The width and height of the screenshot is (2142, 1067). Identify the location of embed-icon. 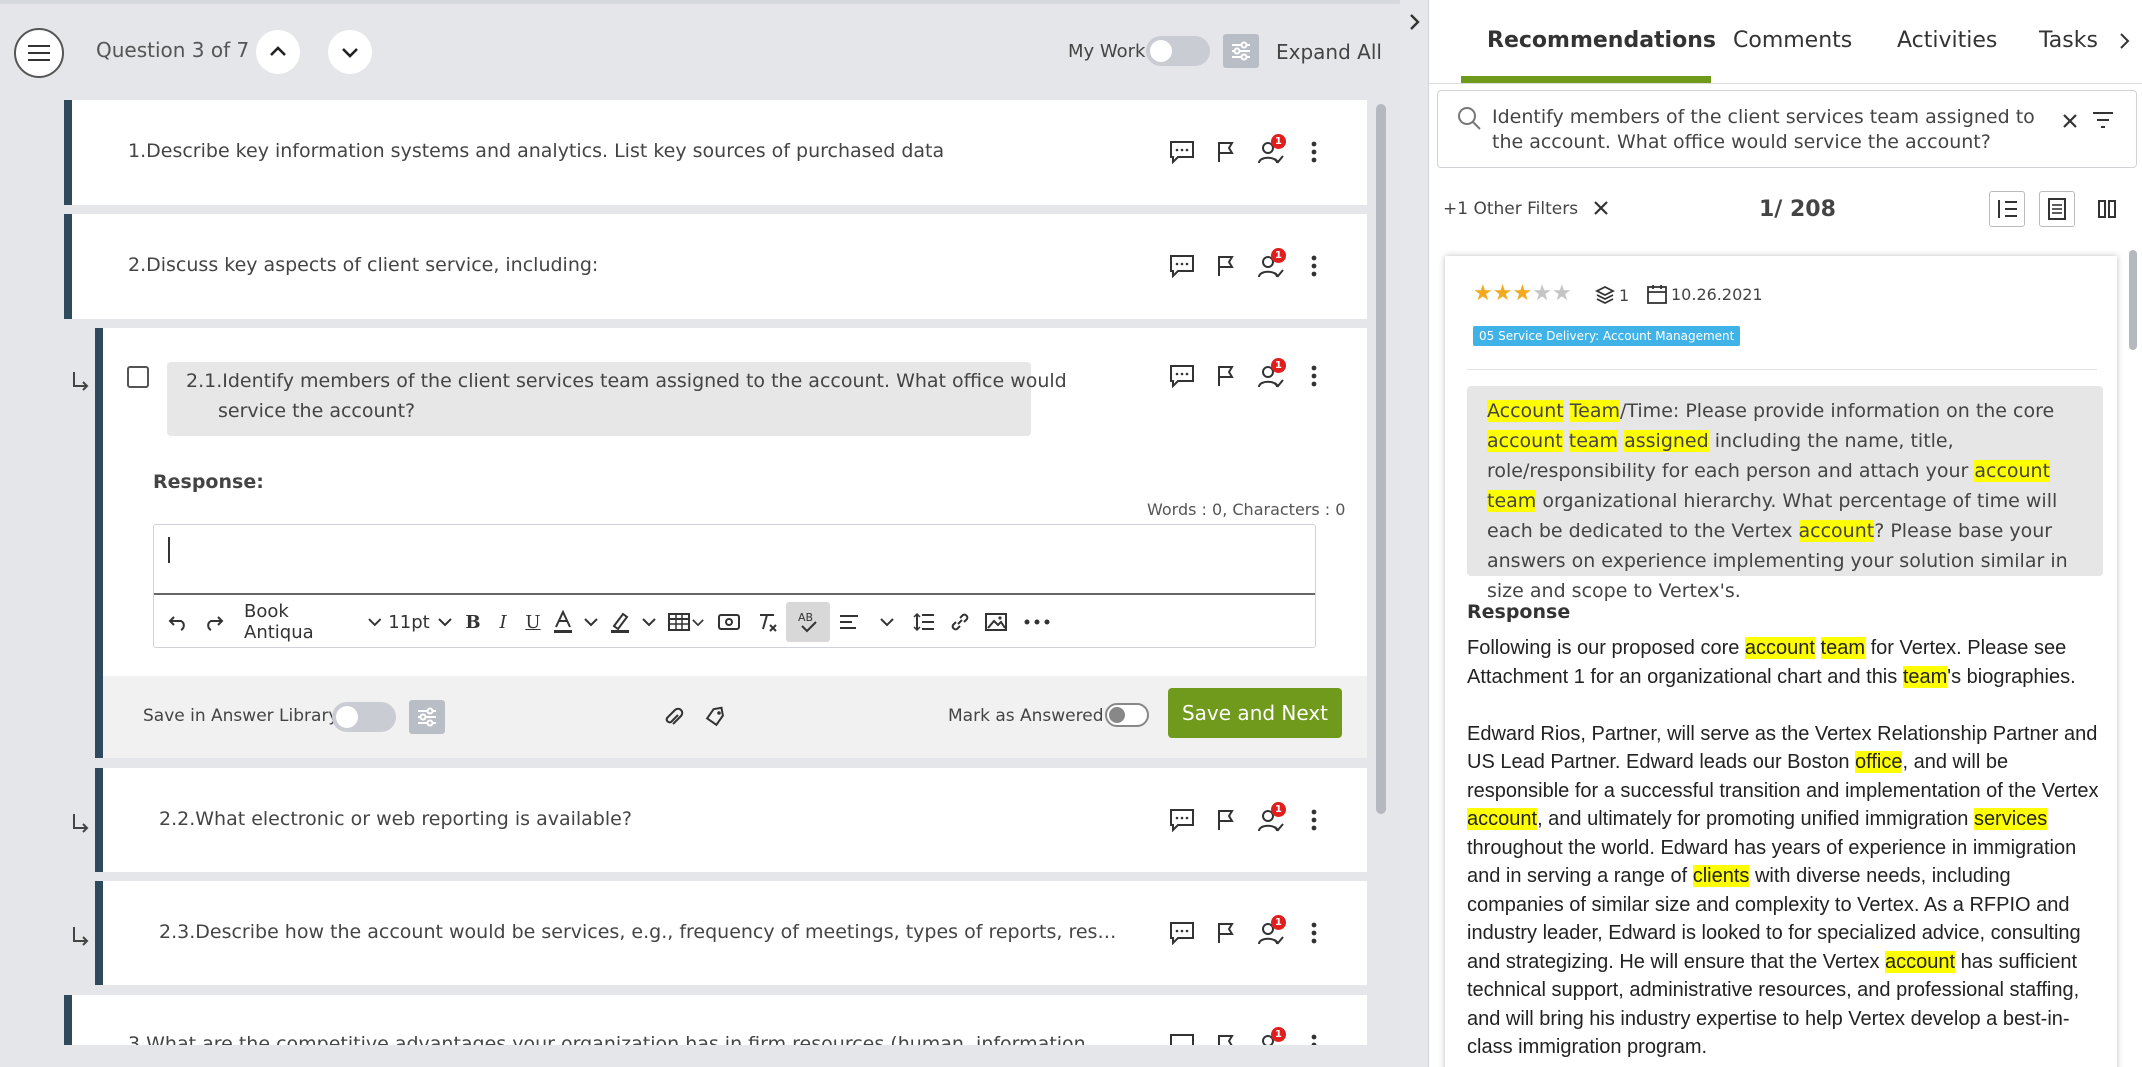
(729, 622).